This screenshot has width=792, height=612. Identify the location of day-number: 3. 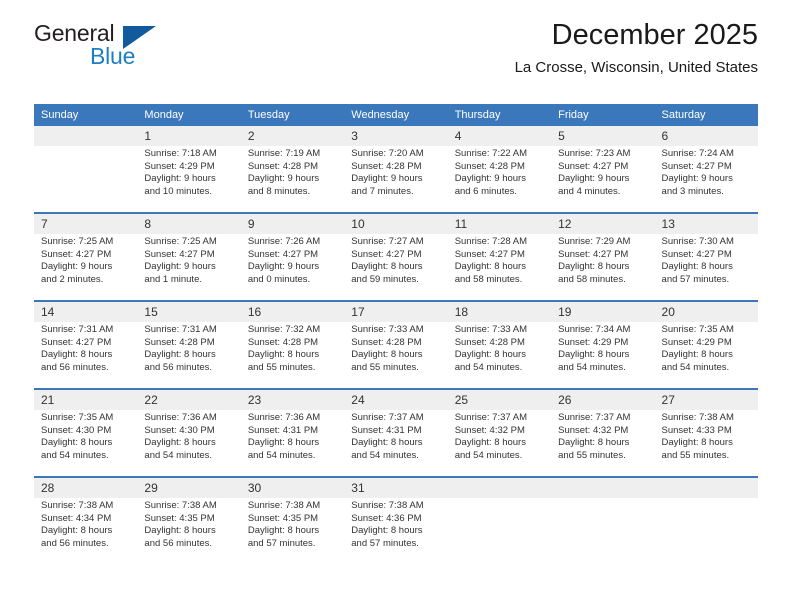
(396, 136).